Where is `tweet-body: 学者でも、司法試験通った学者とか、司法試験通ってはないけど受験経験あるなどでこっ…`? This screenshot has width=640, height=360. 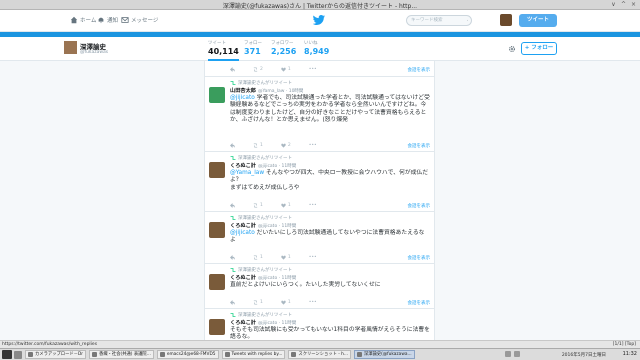
tweet-body: 学者でも、司法試験通った学者とか、司法試験通ってはないけど受験経験あるなどでこっ… is located at coordinates (330, 109).